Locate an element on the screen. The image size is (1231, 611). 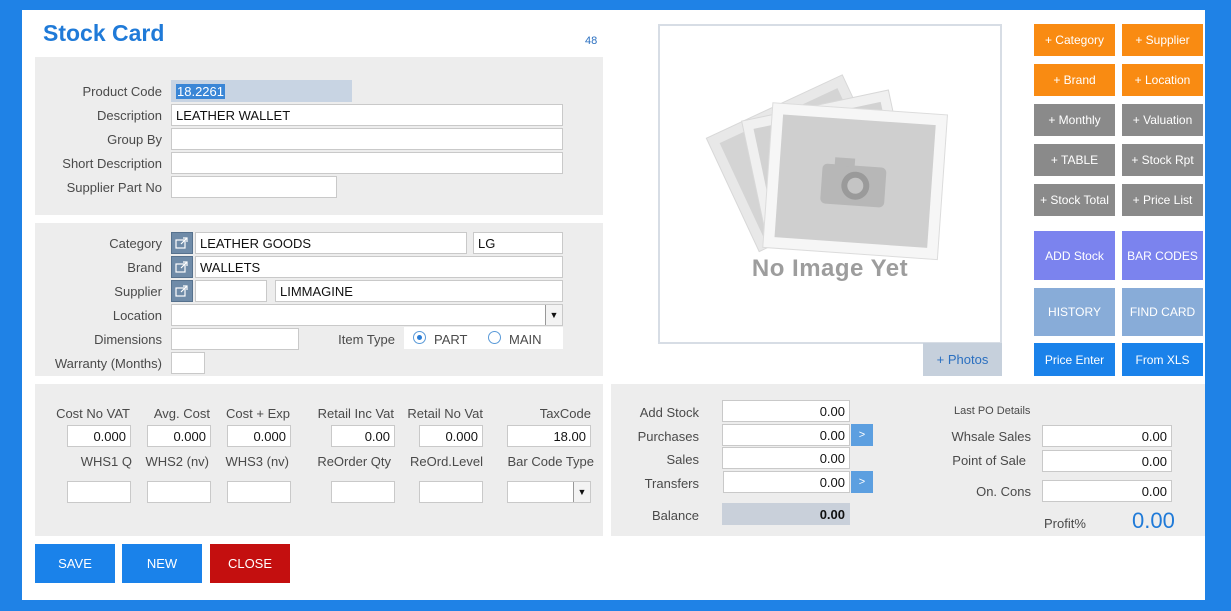
purchases-arrow-button: > is located at coordinates (862, 435).